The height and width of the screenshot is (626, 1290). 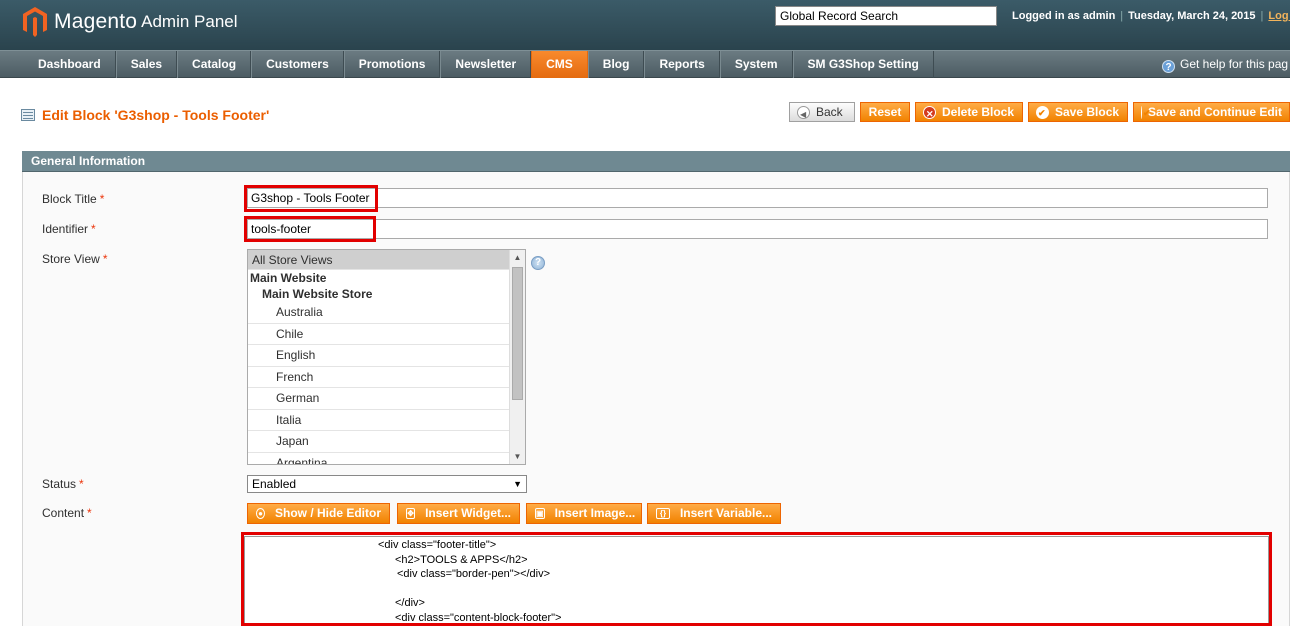 I want to click on content-label: Content *, so click(x=67, y=513).